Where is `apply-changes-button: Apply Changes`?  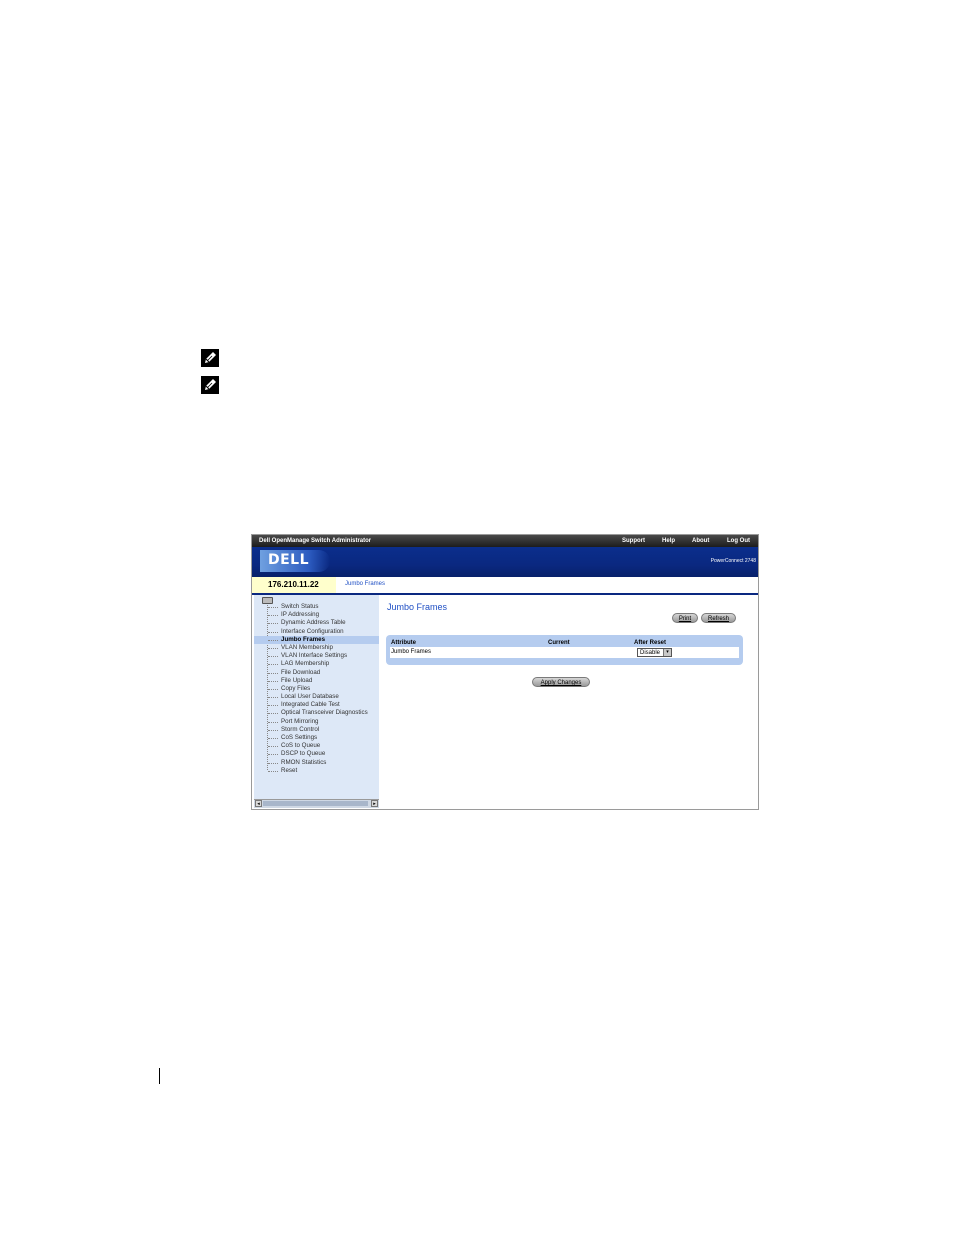 apply-changes-button: Apply Changes is located at coordinates (561, 682).